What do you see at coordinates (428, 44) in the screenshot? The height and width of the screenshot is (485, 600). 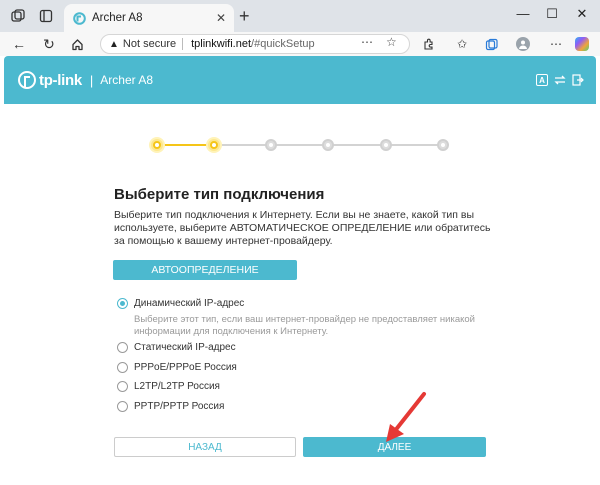 I see `extensions-icon` at bounding box center [428, 44].